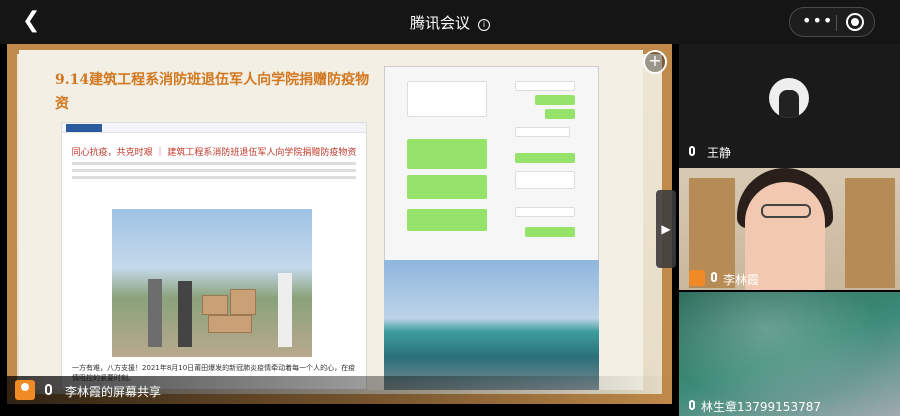  What do you see at coordinates (836, 23) in the screenshot?
I see `divider` at bounding box center [836, 23].